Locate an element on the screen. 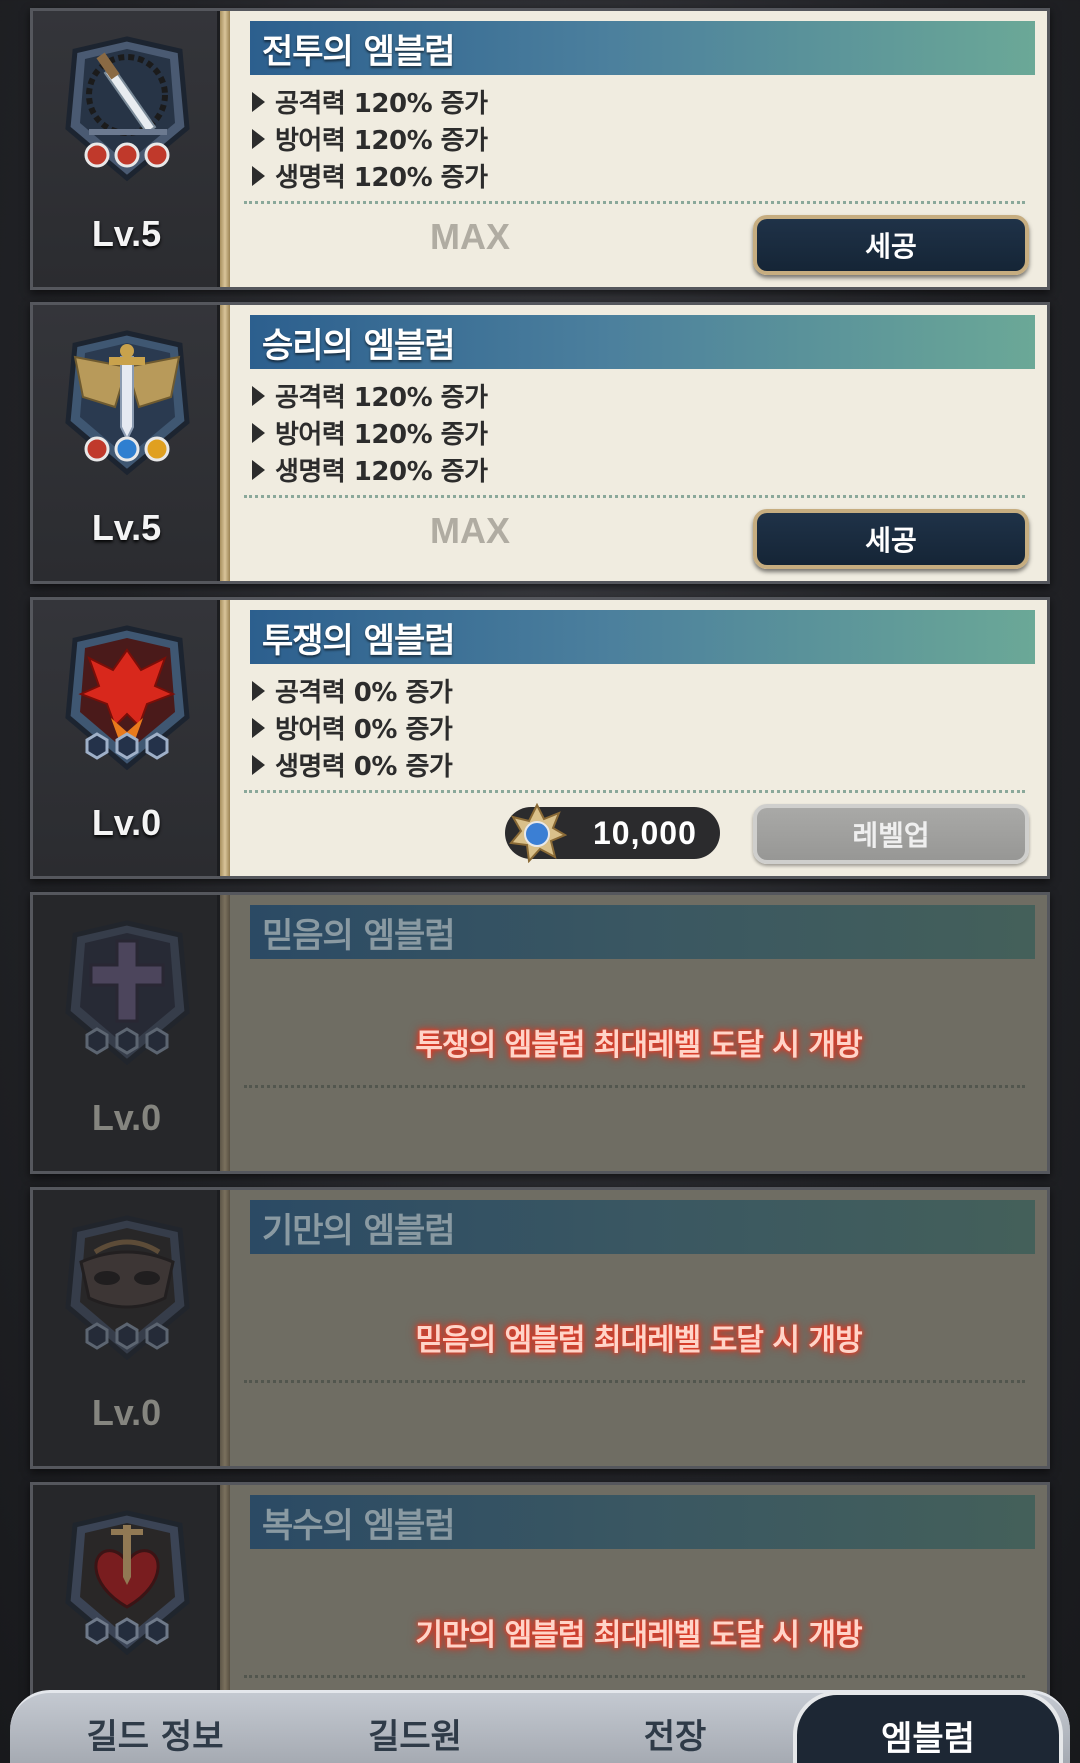  tab-emblem: 엠블럼 is located at coordinates (928, 1727).